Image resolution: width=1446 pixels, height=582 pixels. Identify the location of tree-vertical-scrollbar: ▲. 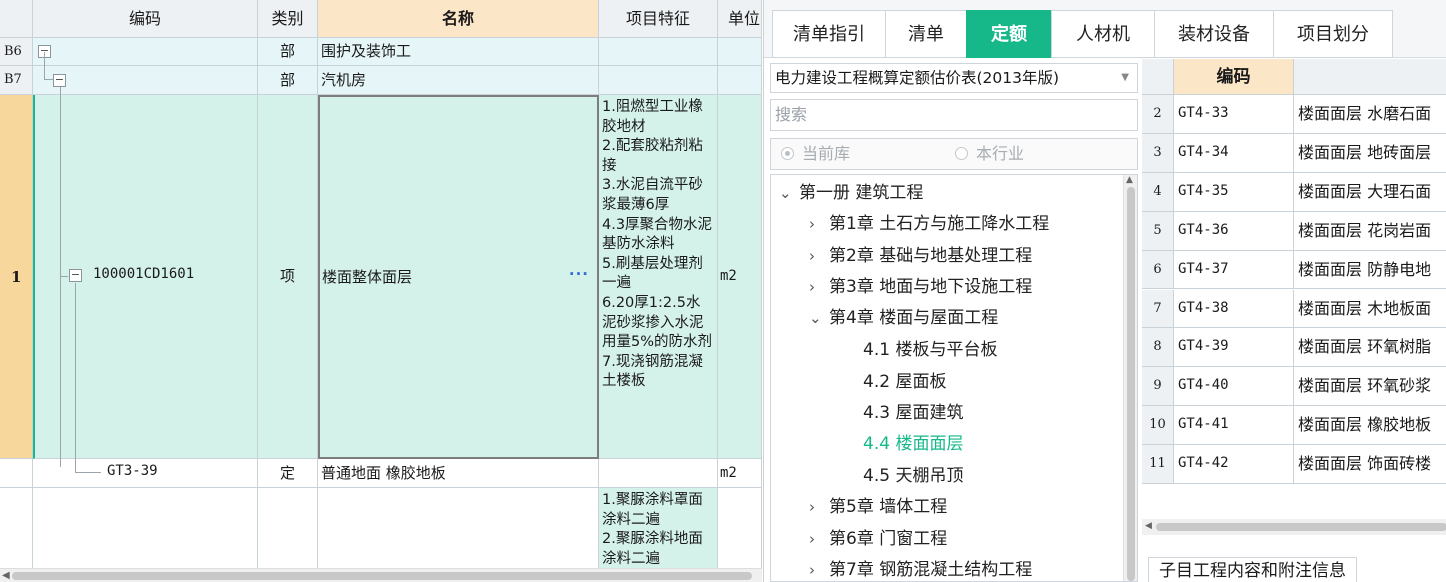
(1130, 378).